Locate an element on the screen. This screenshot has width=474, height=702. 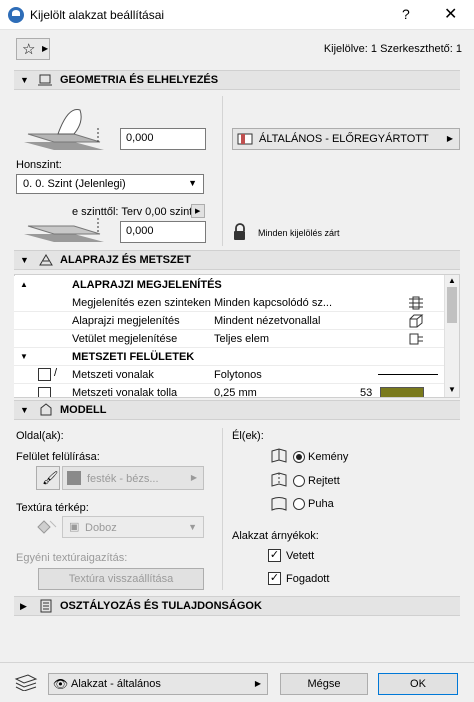
edge-radio-smooth is located at coordinates (299, 504).